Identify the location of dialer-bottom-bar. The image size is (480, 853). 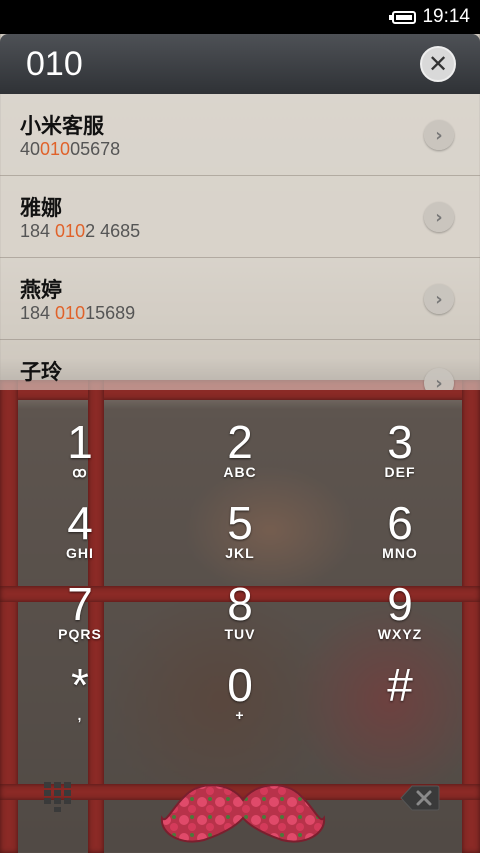
(240, 806).